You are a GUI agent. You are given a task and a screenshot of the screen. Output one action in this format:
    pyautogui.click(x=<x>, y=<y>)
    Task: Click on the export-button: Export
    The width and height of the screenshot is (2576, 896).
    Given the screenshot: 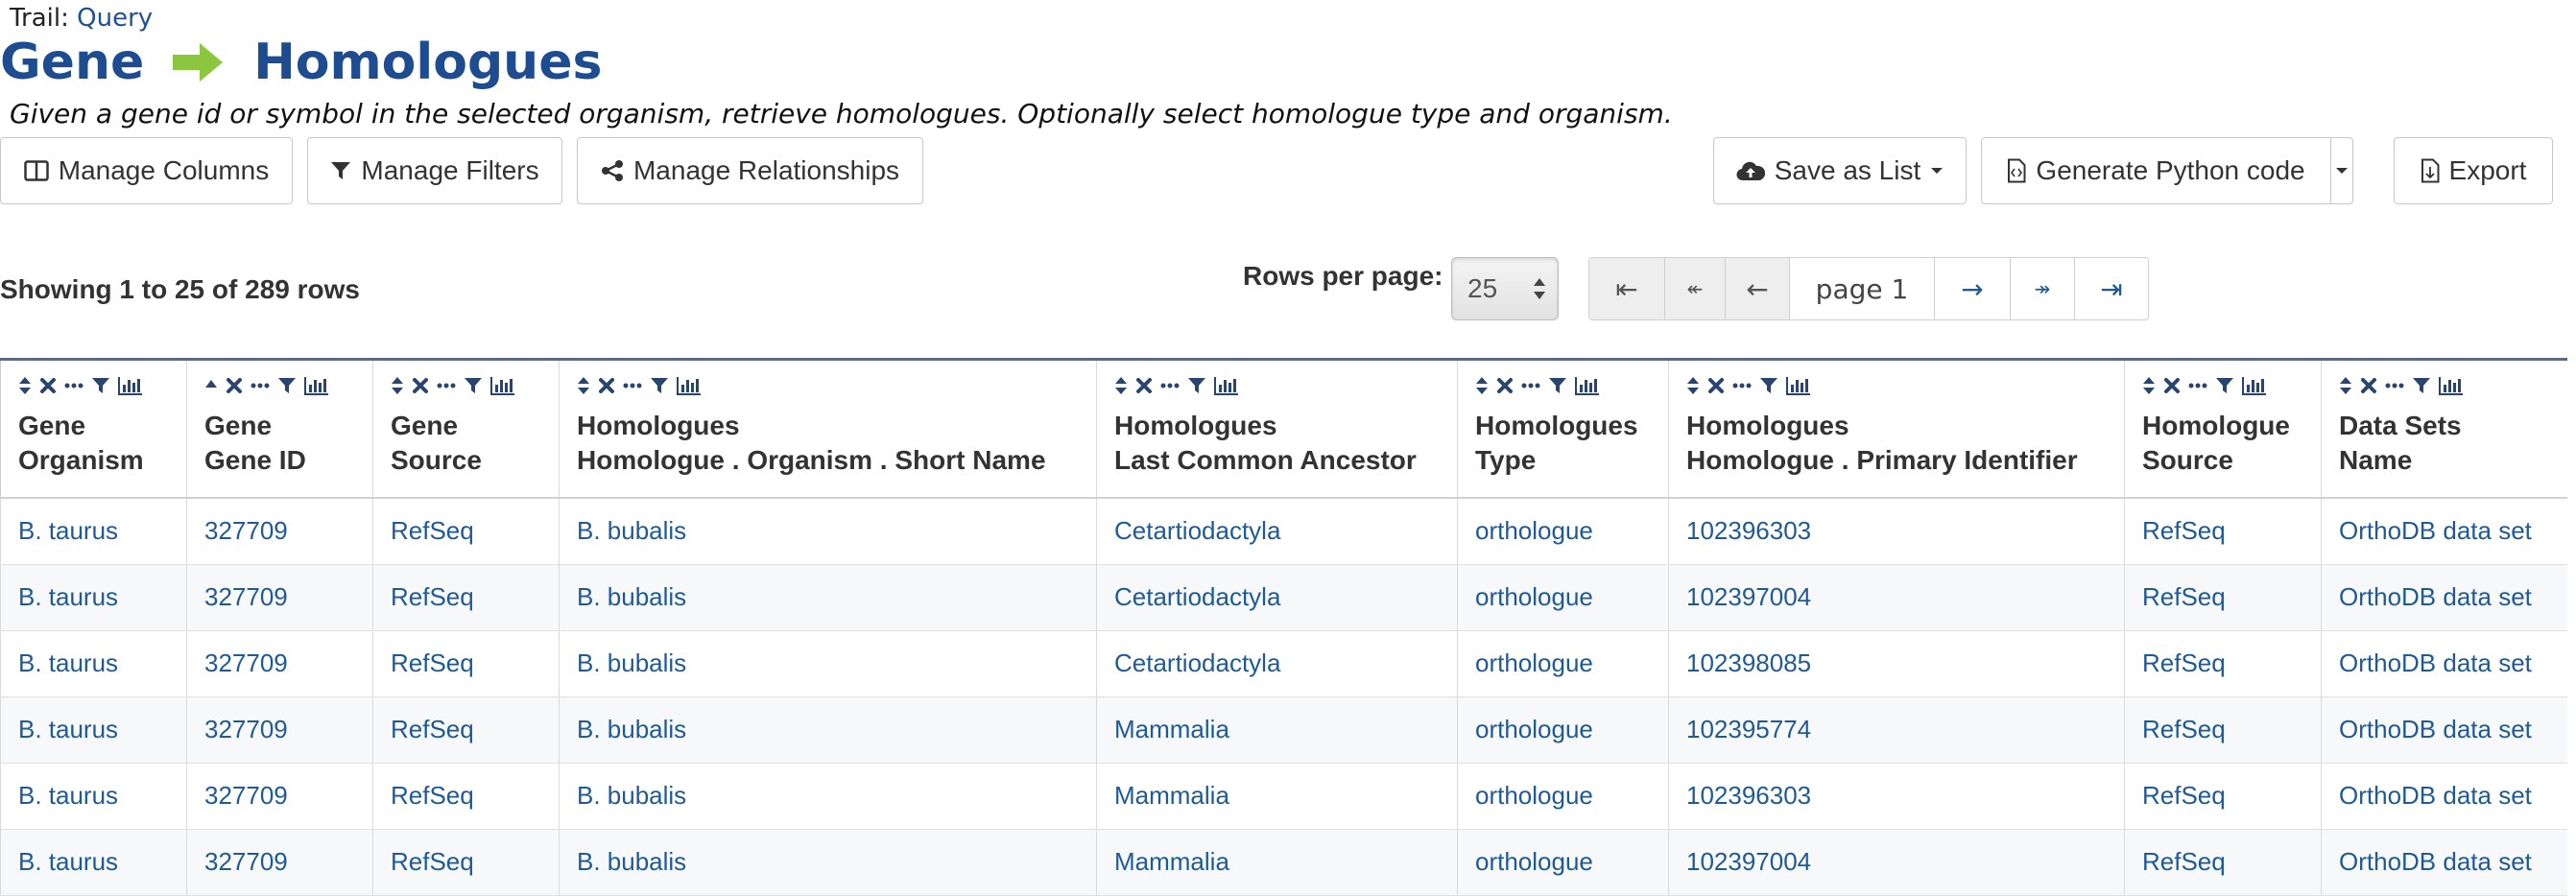 What is the action you would take?
    pyautogui.click(x=2473, y=170)
    